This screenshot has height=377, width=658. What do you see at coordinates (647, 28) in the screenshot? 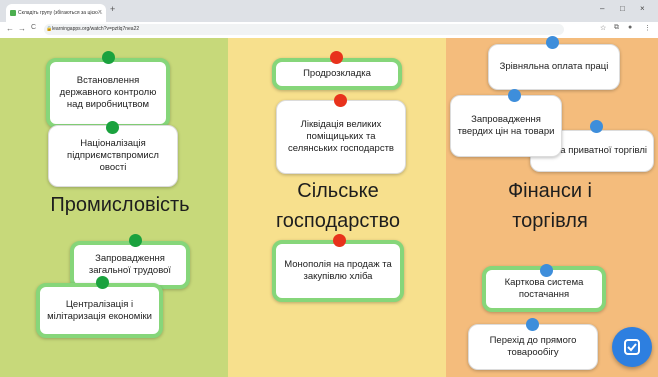
I see `menu-icon: ⋮` at bounding box center [647, 28].